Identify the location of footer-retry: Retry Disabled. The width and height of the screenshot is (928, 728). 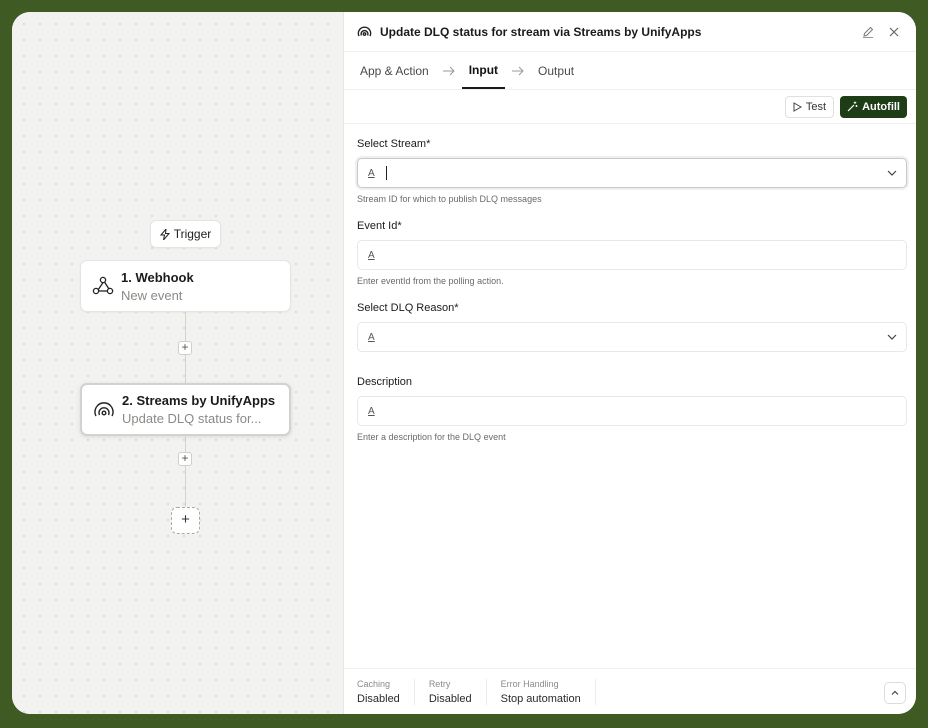
(457, 691).